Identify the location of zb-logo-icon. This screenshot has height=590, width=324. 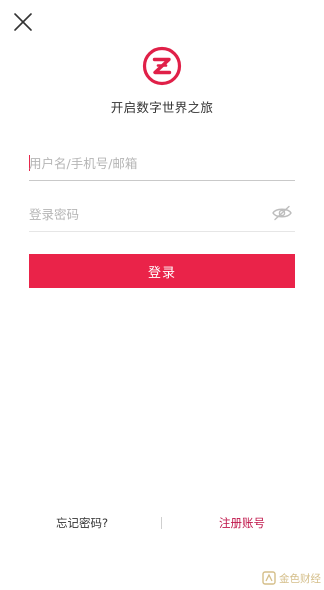
(162, 66).